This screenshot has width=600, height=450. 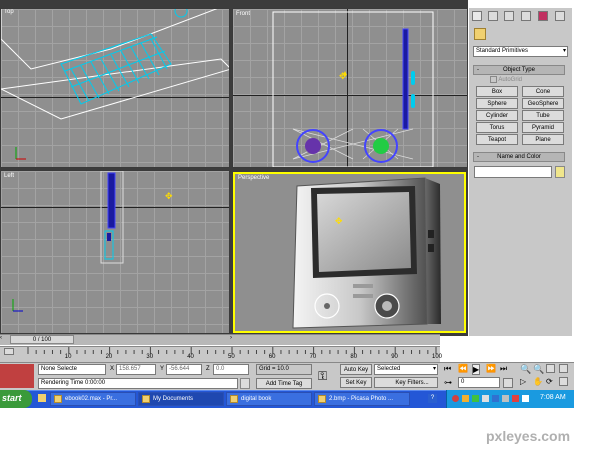 I want to click on command-panel-tabs, so click(x=520, y=16).